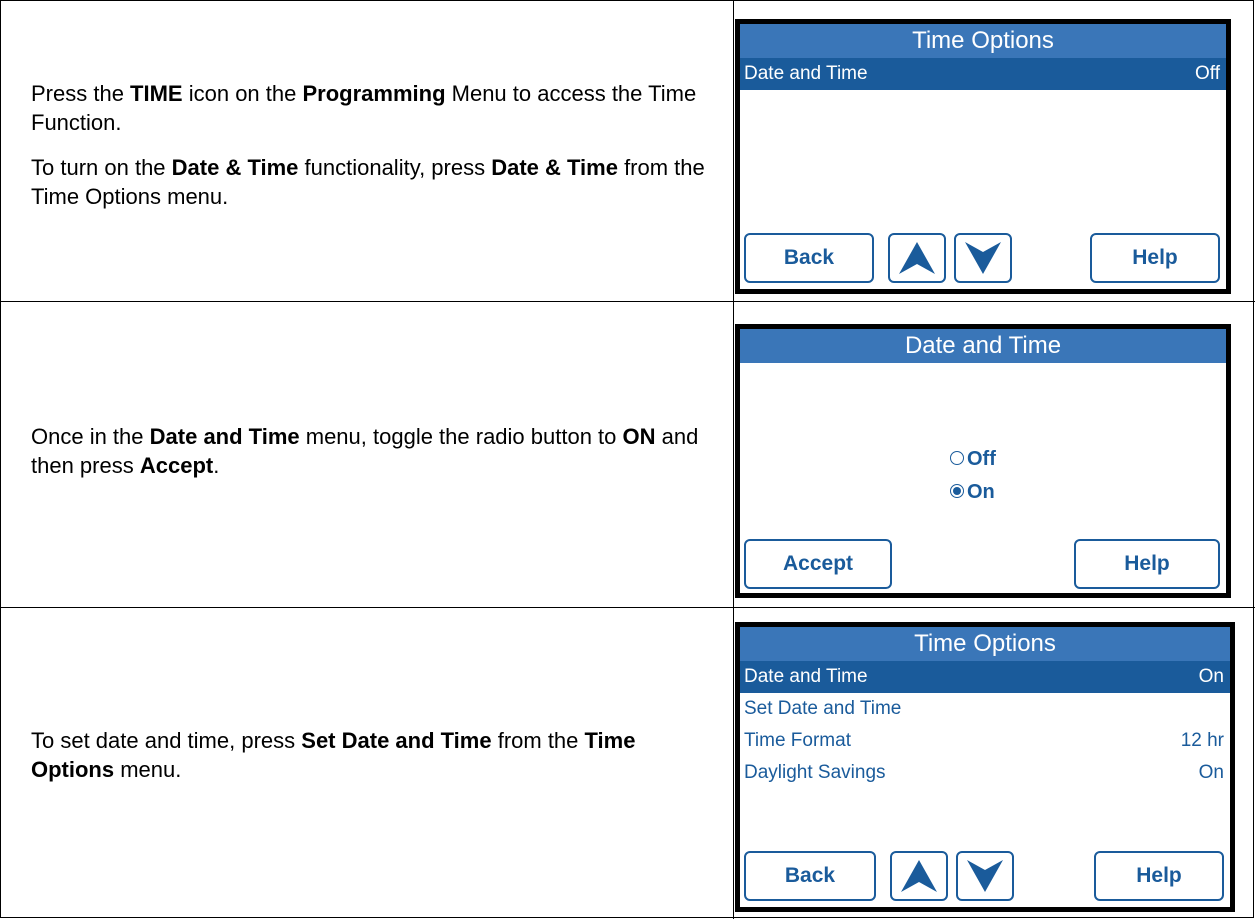 The image size is (1256, 920). What do you see at coordinates (981, 492) in the screenshot?
I see `radio-label: On` at bounding box center [981, 492].